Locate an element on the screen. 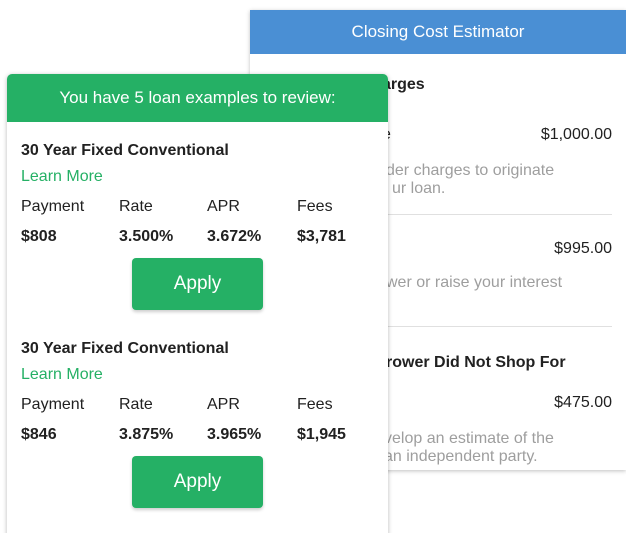 This screenshot has width=626, height=533. payment-value: $808 is located at coordinates (39, 236).